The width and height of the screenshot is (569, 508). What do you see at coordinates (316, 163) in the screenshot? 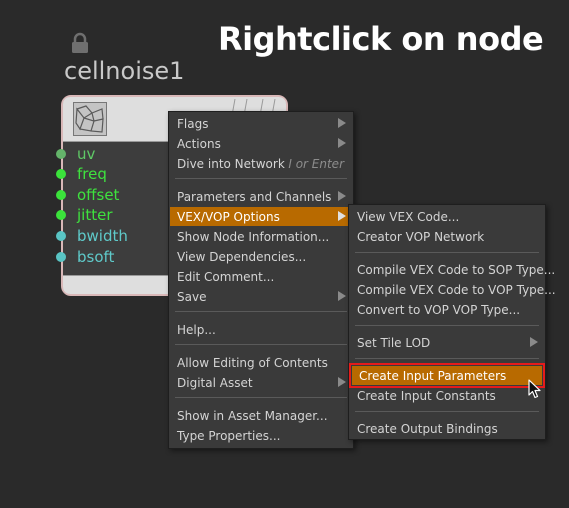
I see `shortcut-label: I or Enter` at bounding box center [316, 163].